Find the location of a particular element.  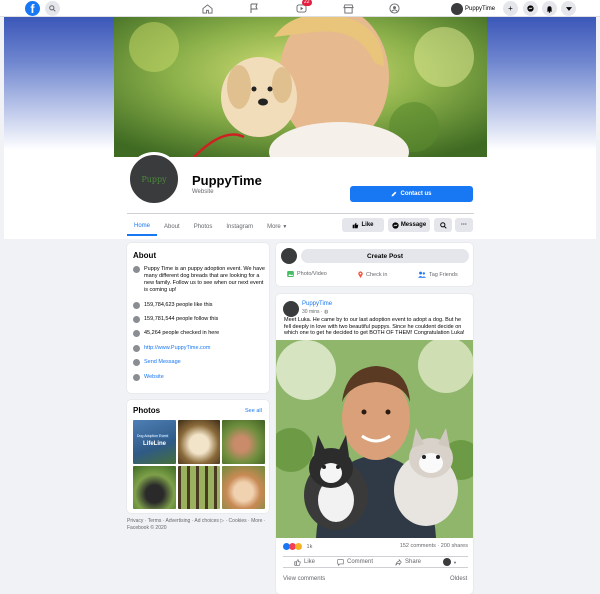

like-page-label: Like is located at coordinates (367, 225).